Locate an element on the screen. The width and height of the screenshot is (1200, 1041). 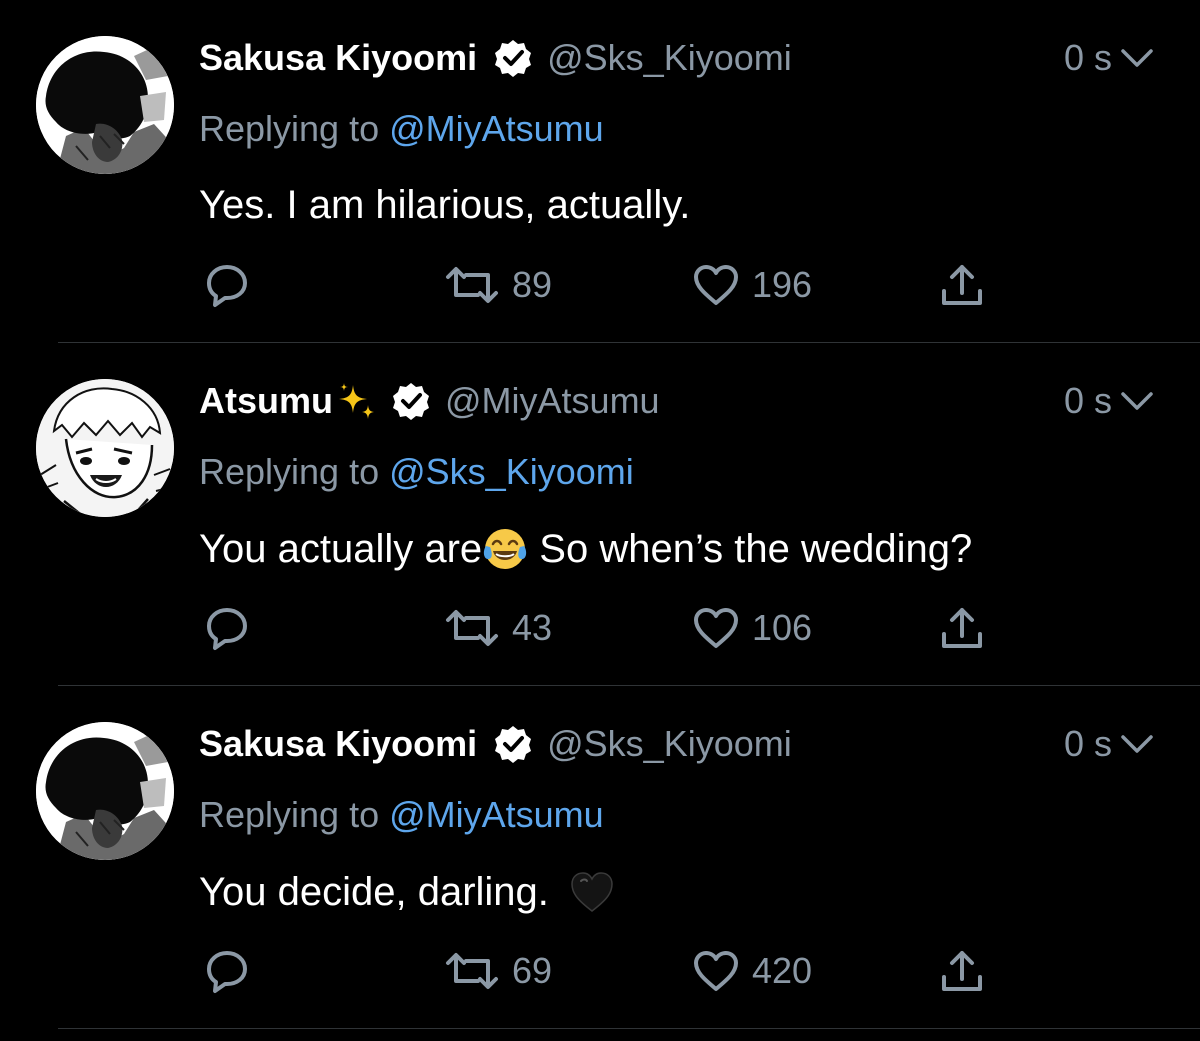
tweet-text: Yes. I am hilarious, actually. is located at coordinates (444, 205).